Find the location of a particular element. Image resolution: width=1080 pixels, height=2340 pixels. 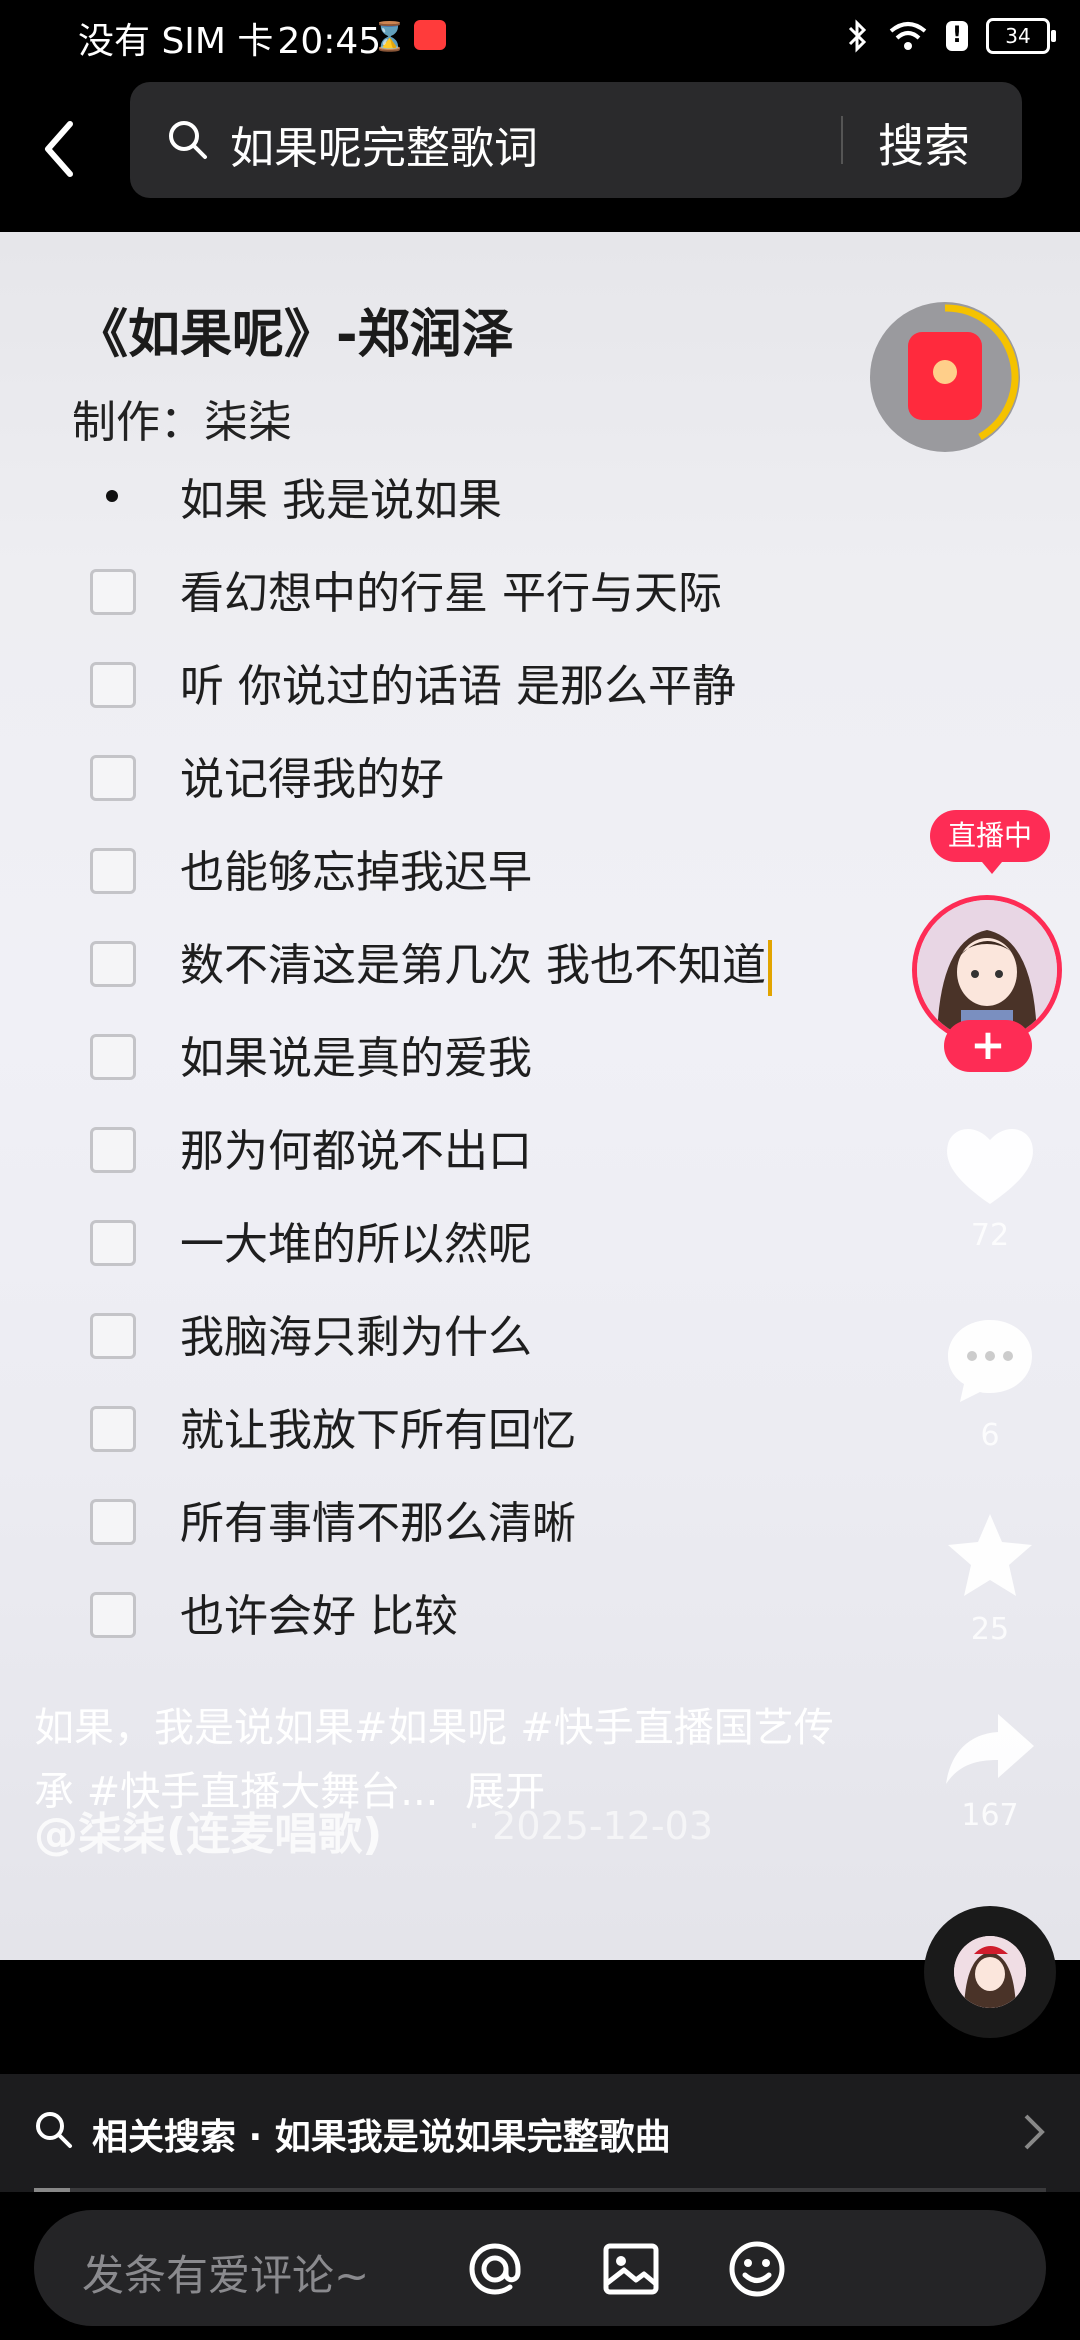

video-progress-bar is located at coordinates (540, 2190).